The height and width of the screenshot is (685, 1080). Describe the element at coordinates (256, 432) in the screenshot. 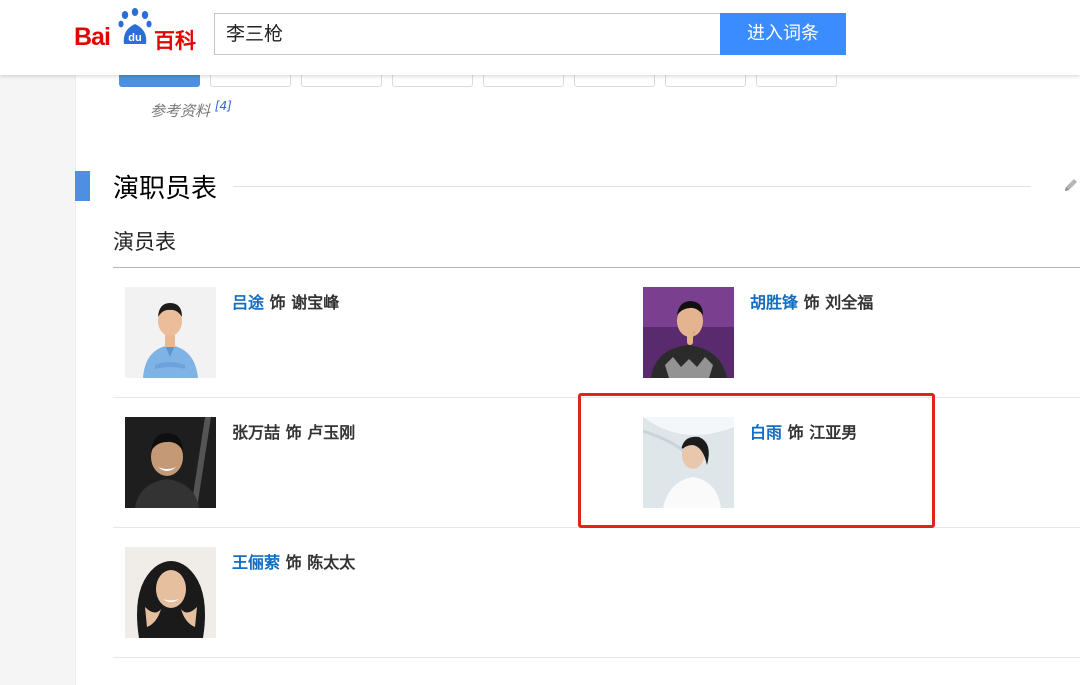

I see `actor-name: 张万喆` at that location.